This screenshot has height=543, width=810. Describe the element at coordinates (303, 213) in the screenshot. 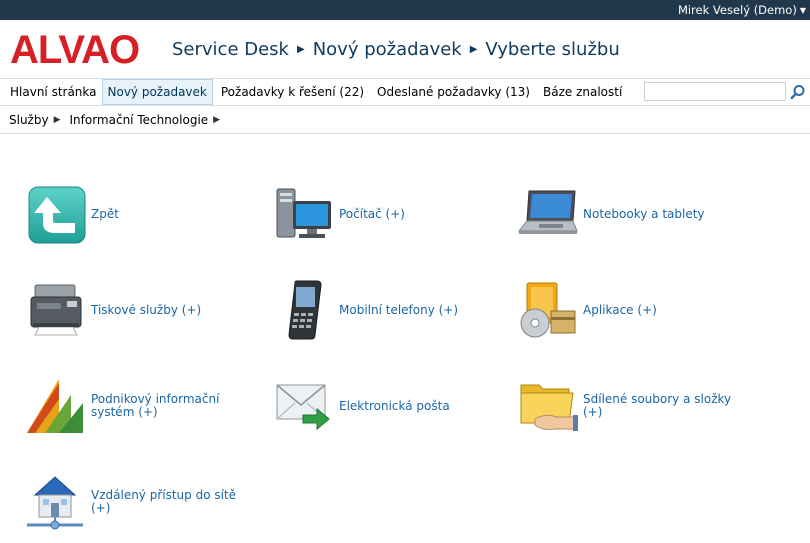

I see `computer-icon` at that location.